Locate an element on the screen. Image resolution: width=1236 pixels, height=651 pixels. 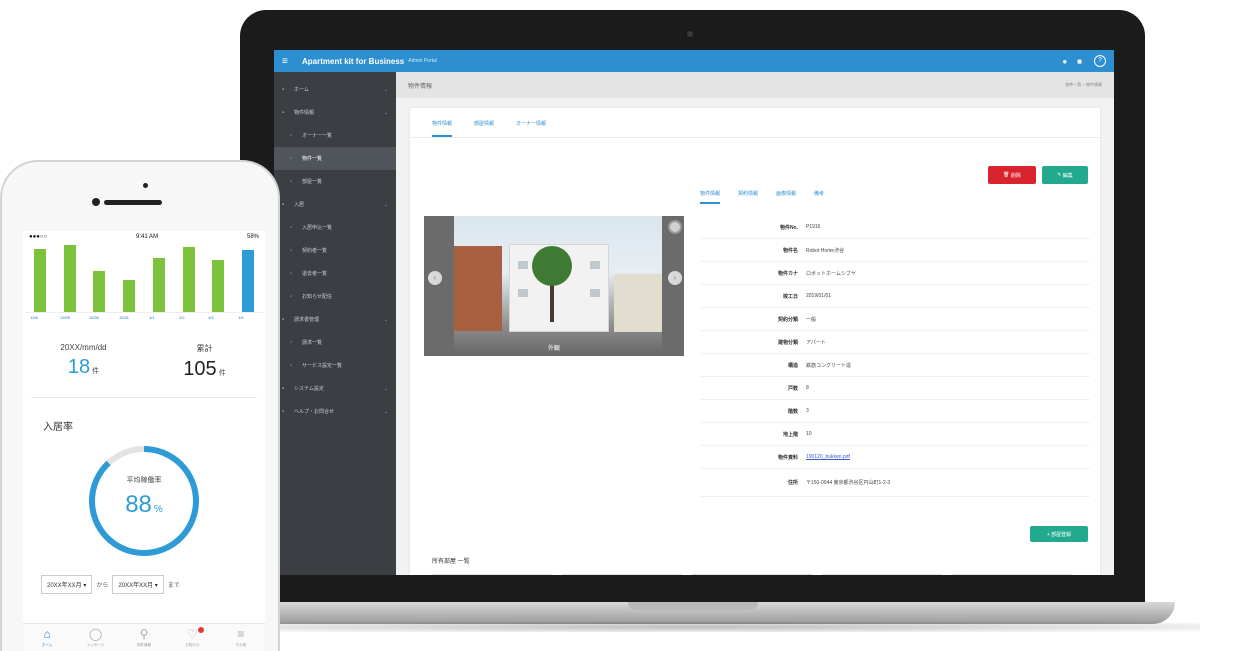
detail-key: 竣工日 is located at coordinates (790, 296).